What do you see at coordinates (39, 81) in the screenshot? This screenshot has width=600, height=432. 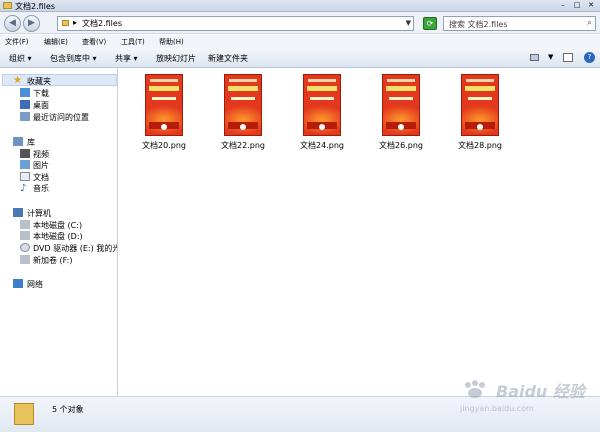 I see `sidebar-item-favorites: 收藏夹` at bounding box center [39, 81].